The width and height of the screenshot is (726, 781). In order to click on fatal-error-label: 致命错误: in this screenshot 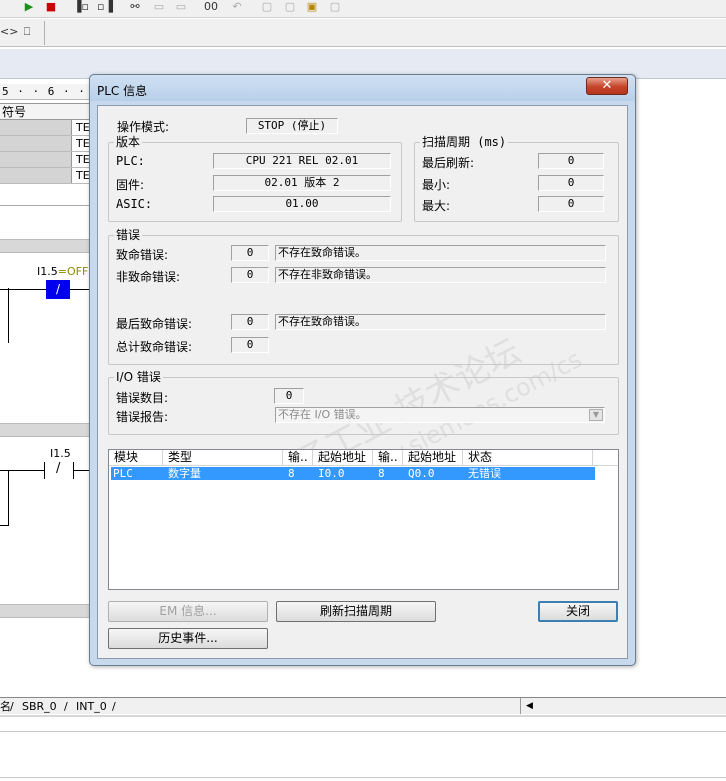, I will do `click(142, 255)`.